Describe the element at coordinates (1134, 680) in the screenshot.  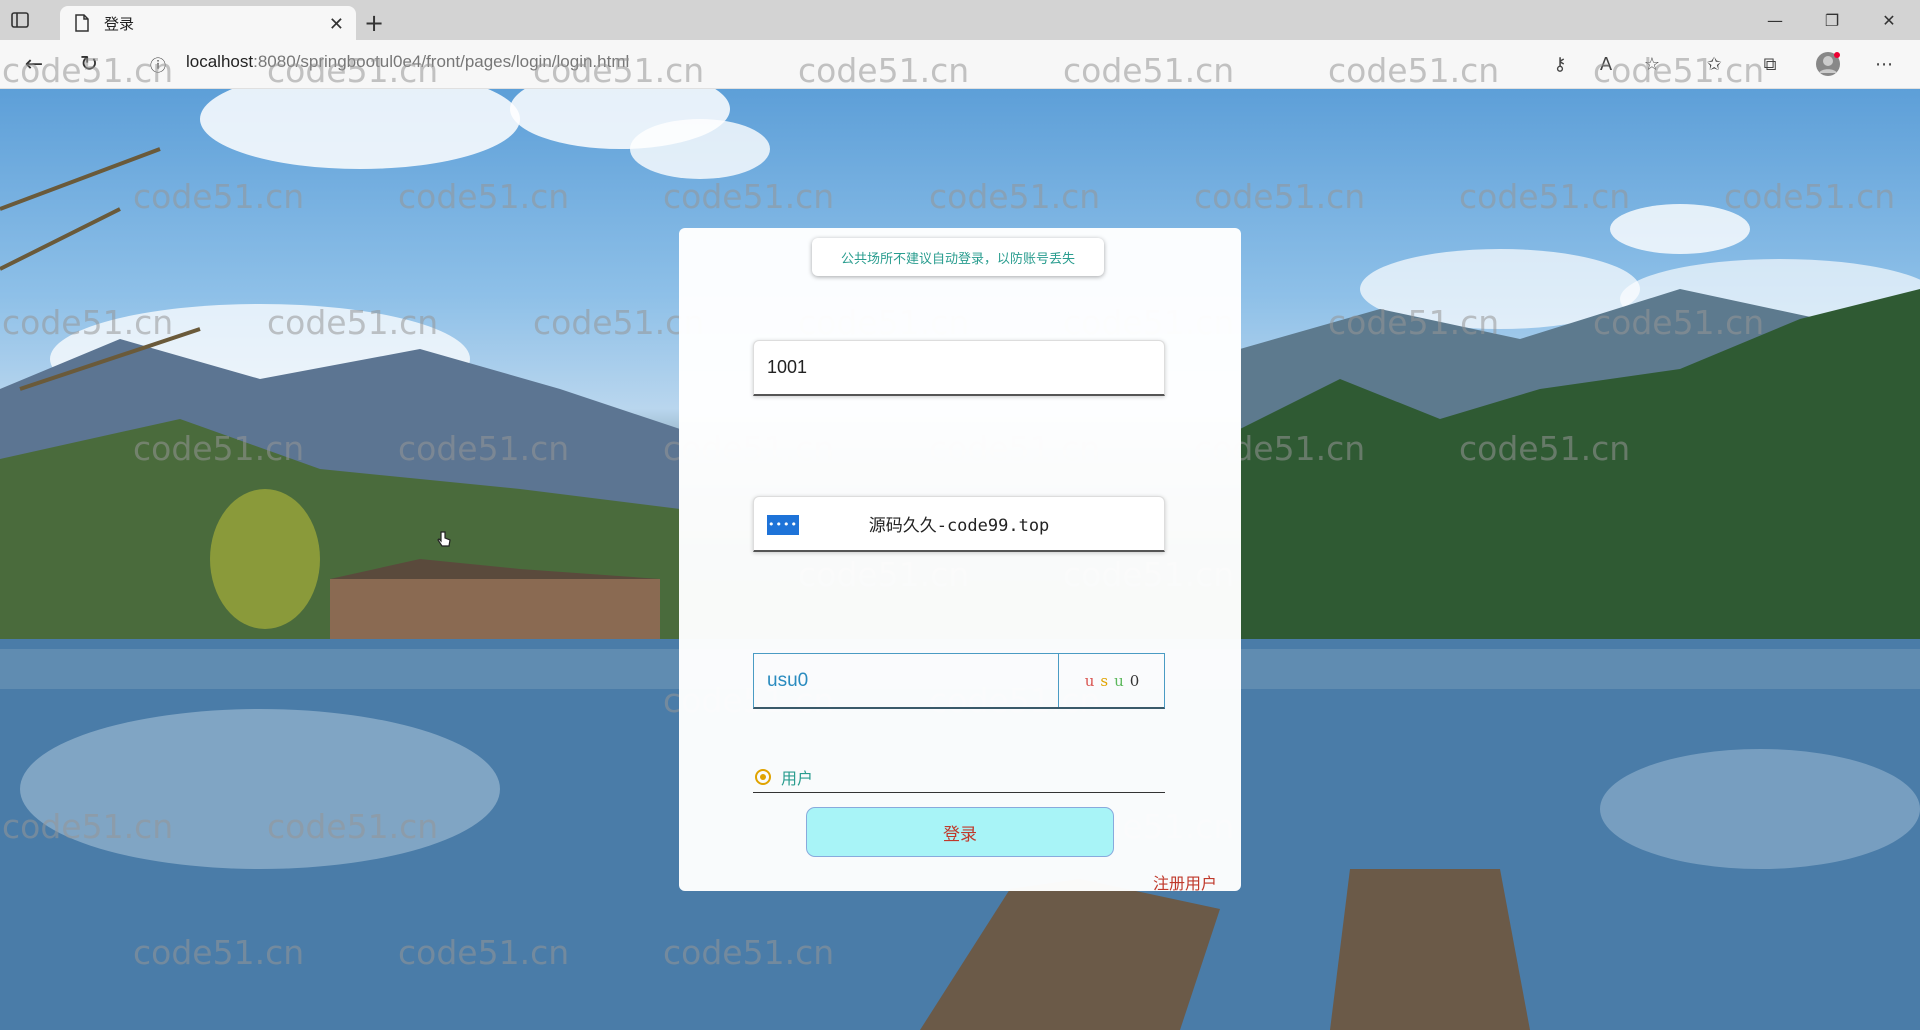
I see `captcha-char: 0` at that location.